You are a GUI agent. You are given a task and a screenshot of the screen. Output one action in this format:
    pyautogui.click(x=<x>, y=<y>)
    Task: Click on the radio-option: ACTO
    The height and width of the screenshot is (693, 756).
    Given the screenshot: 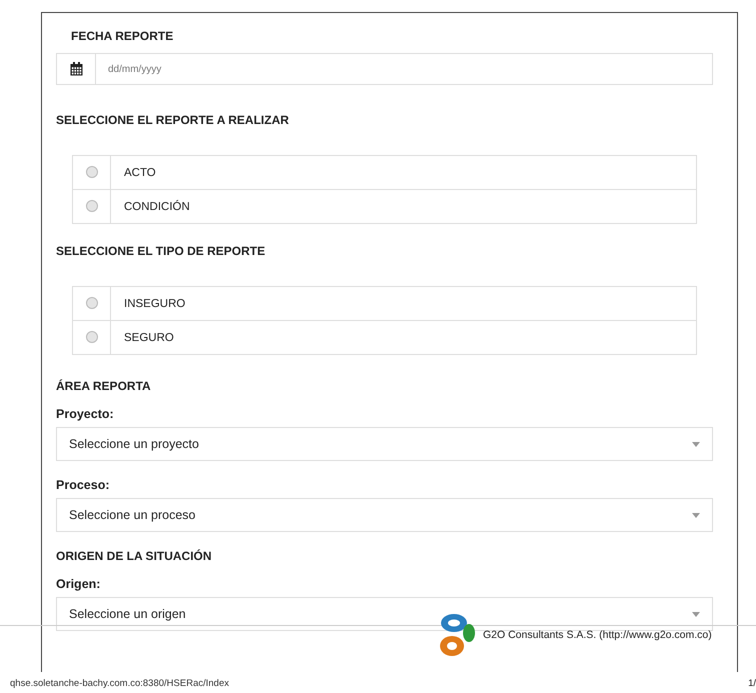 What is the action you would take?
    pyautogui.click(x=384, y=172)
    